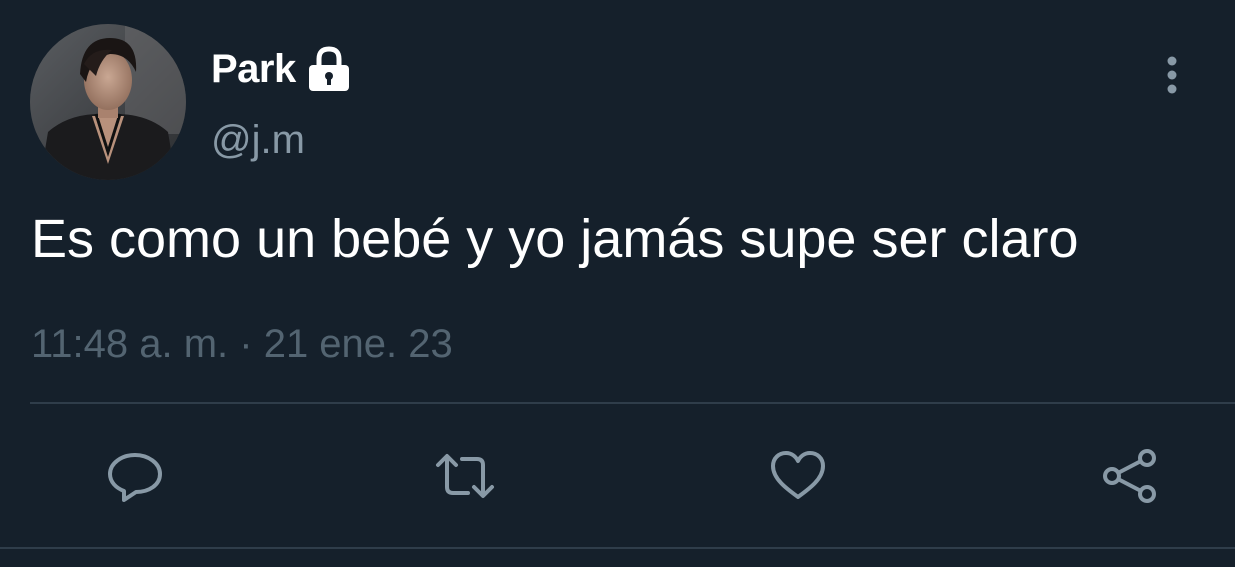  I want to click on comment-icon, so click(135, 477).